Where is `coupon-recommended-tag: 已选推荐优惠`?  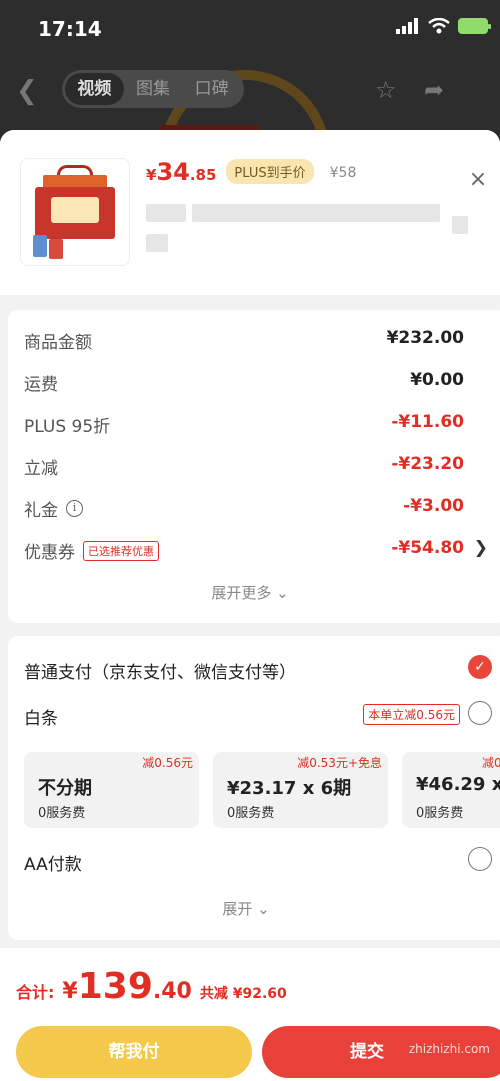 coupon-recommended-tag: 已选推荐优惠 is located at coordinates (121, 550).